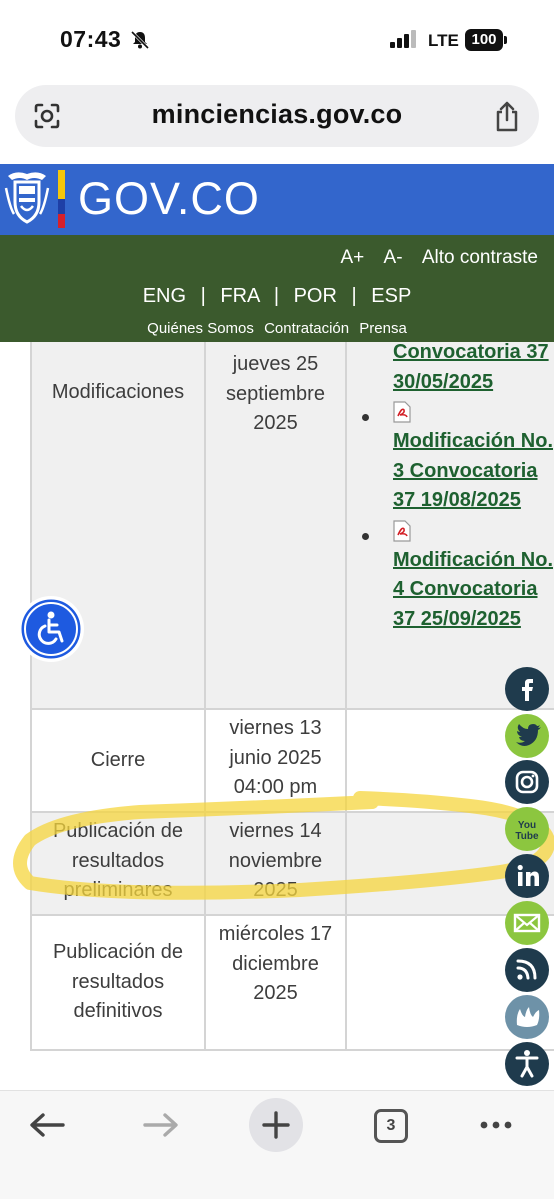 Image resolution: width=554 pixels, height=1199 pixels. Describe the element at coordinates (383, 328) in the screenshot. I see `nav-prensa: Prensa` at that location.